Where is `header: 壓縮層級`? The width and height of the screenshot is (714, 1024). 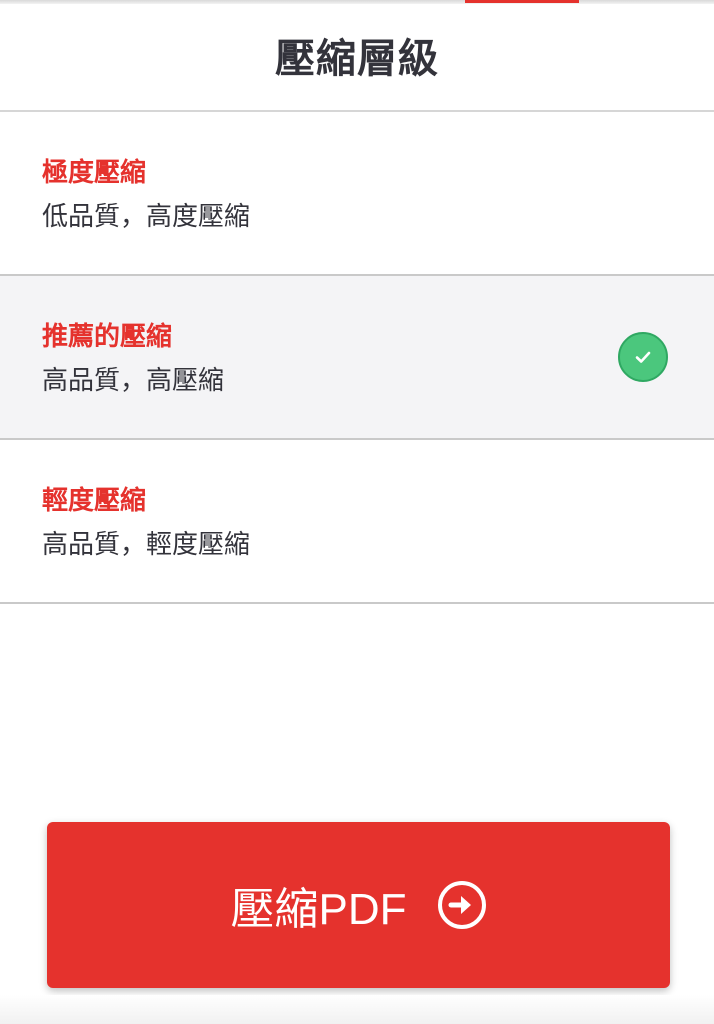
header: 壓縮層級 is located at coordinates (357, 56).